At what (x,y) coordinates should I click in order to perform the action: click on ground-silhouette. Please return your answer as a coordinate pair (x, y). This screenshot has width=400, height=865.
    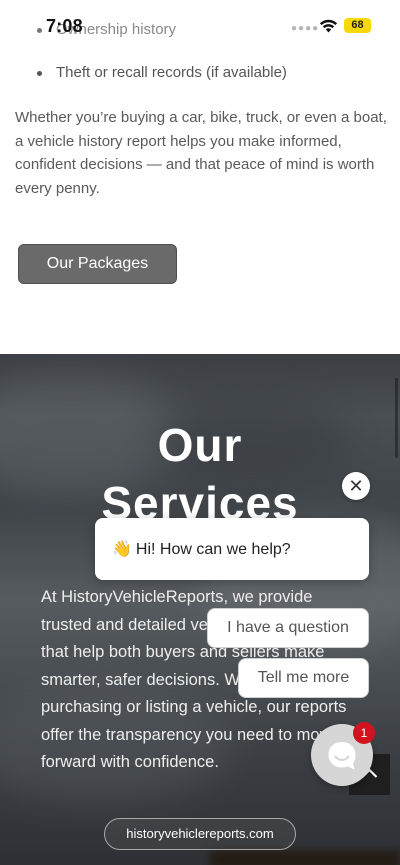
    Looking at the image, I should click on (305, 857).